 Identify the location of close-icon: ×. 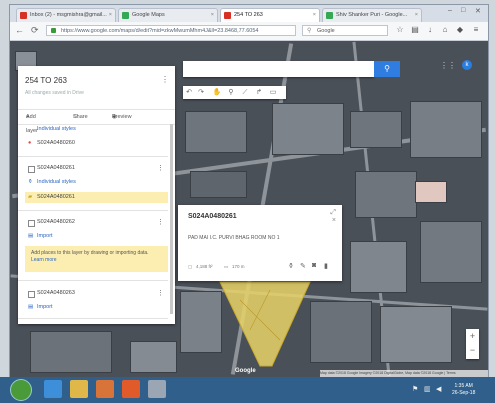
(334, 220).